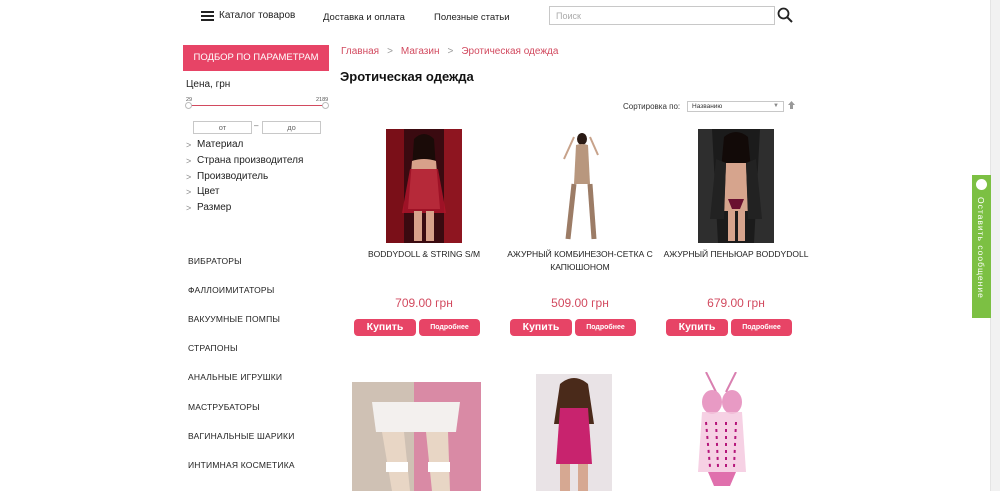 The width and height of the screenshot is (1000, 491). What do you see at coordinates (188, 105) in the screenshot?
I see `price-slider-min-handle` at bounding box center [188, 105].